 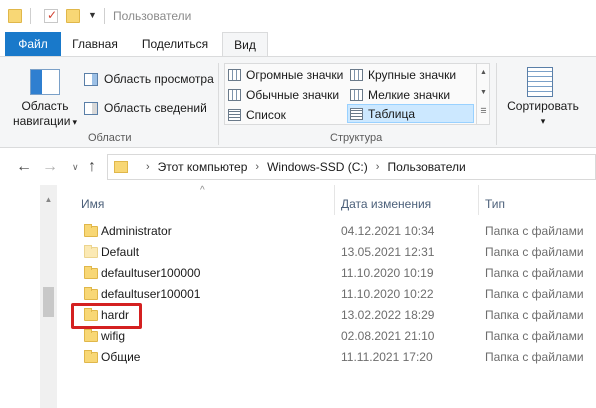 I want to click on layout-label: Таблица, so click(x=392, y=113).